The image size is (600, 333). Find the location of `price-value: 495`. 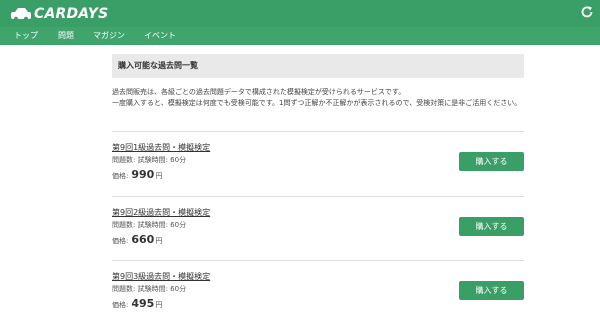

price-value: 495 is located at coordinates (143, 303).